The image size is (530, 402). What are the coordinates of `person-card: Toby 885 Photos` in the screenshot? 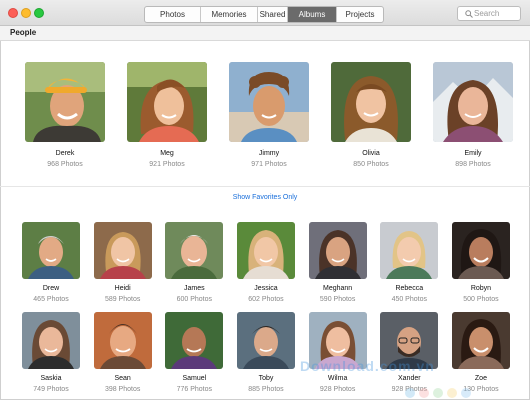 It's located at (266, 352).